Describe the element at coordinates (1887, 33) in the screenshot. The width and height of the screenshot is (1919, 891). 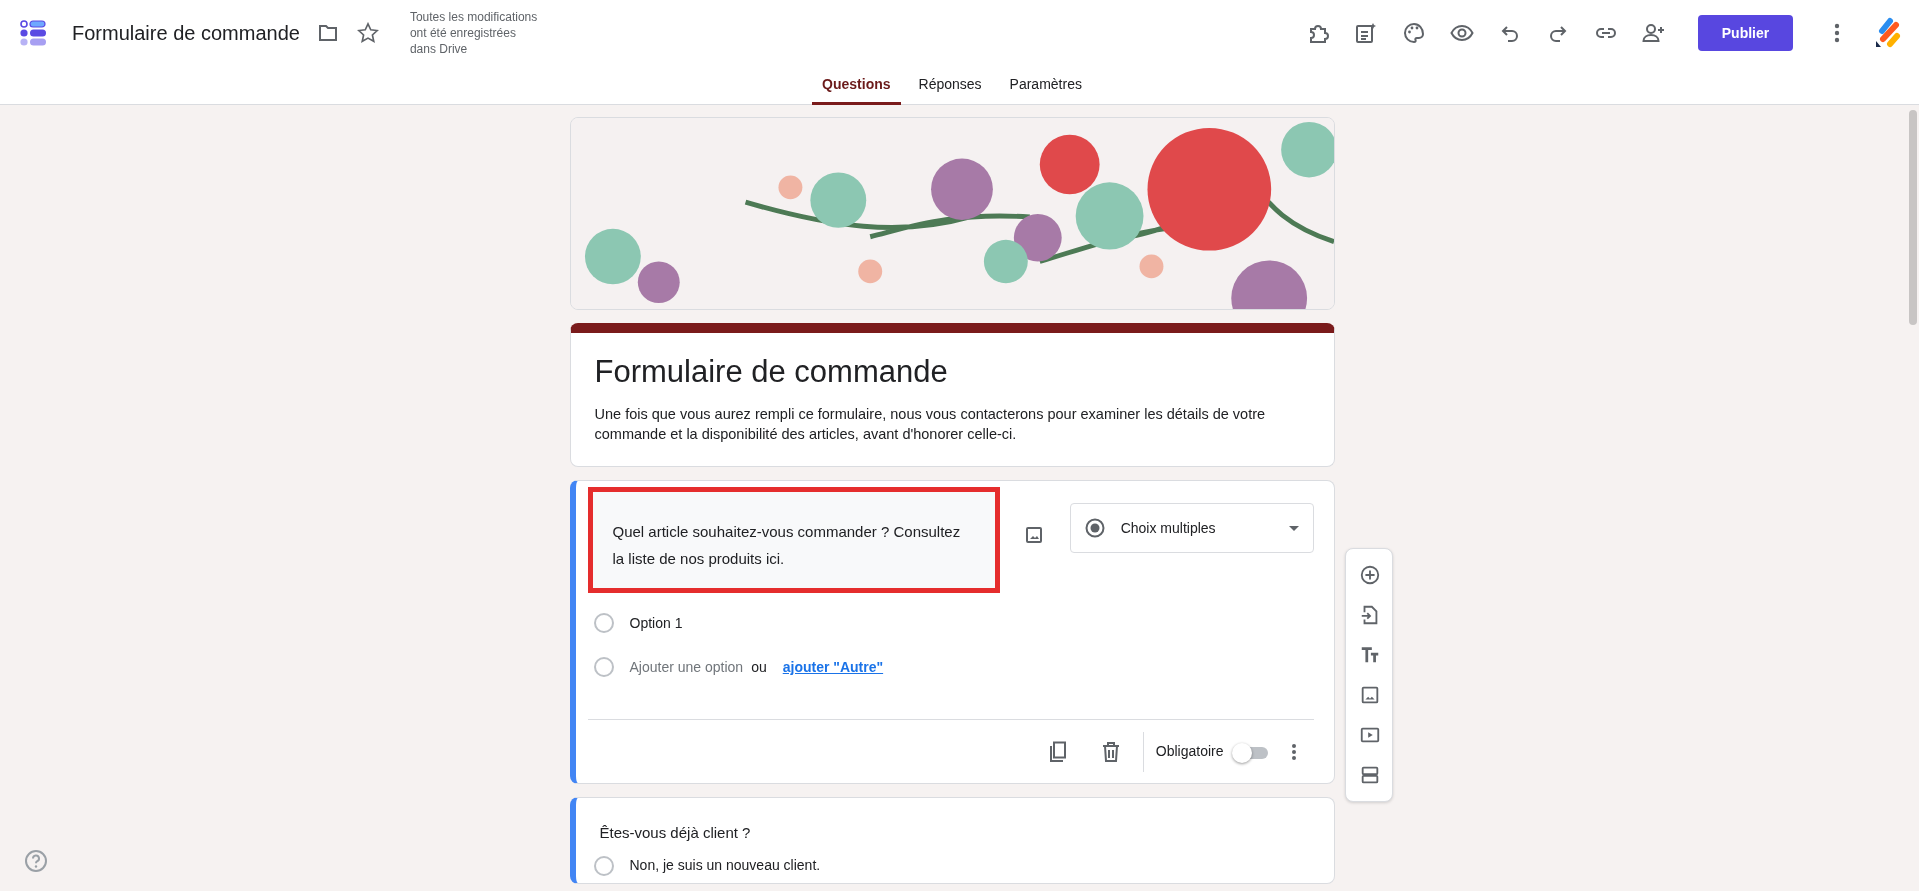
I see `brand-logo` at that location.